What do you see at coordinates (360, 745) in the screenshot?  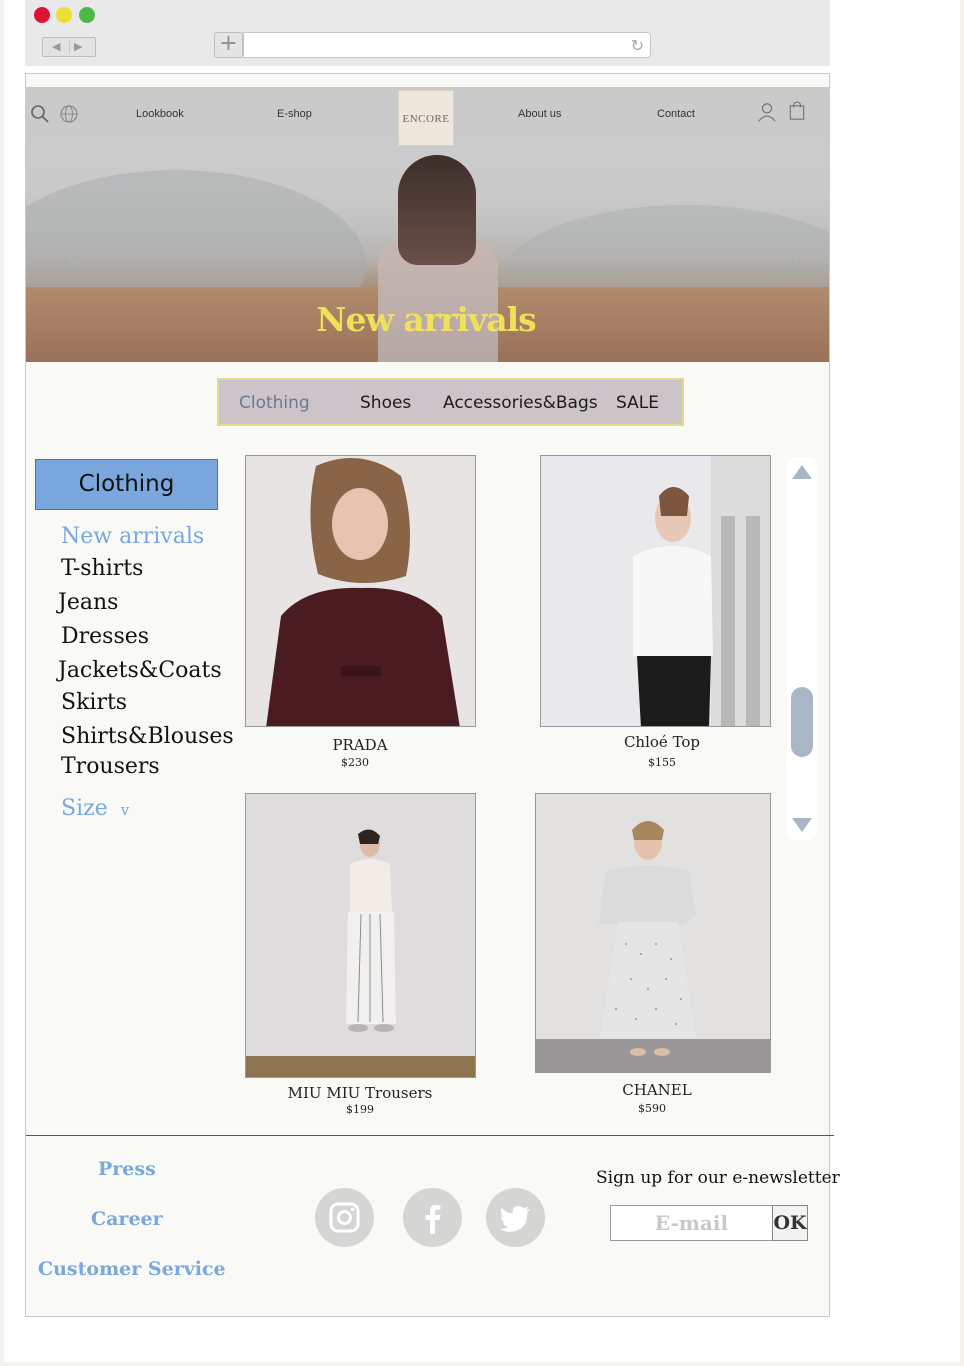 I see `product-name: PRADA` at bounding box center [360, 745].